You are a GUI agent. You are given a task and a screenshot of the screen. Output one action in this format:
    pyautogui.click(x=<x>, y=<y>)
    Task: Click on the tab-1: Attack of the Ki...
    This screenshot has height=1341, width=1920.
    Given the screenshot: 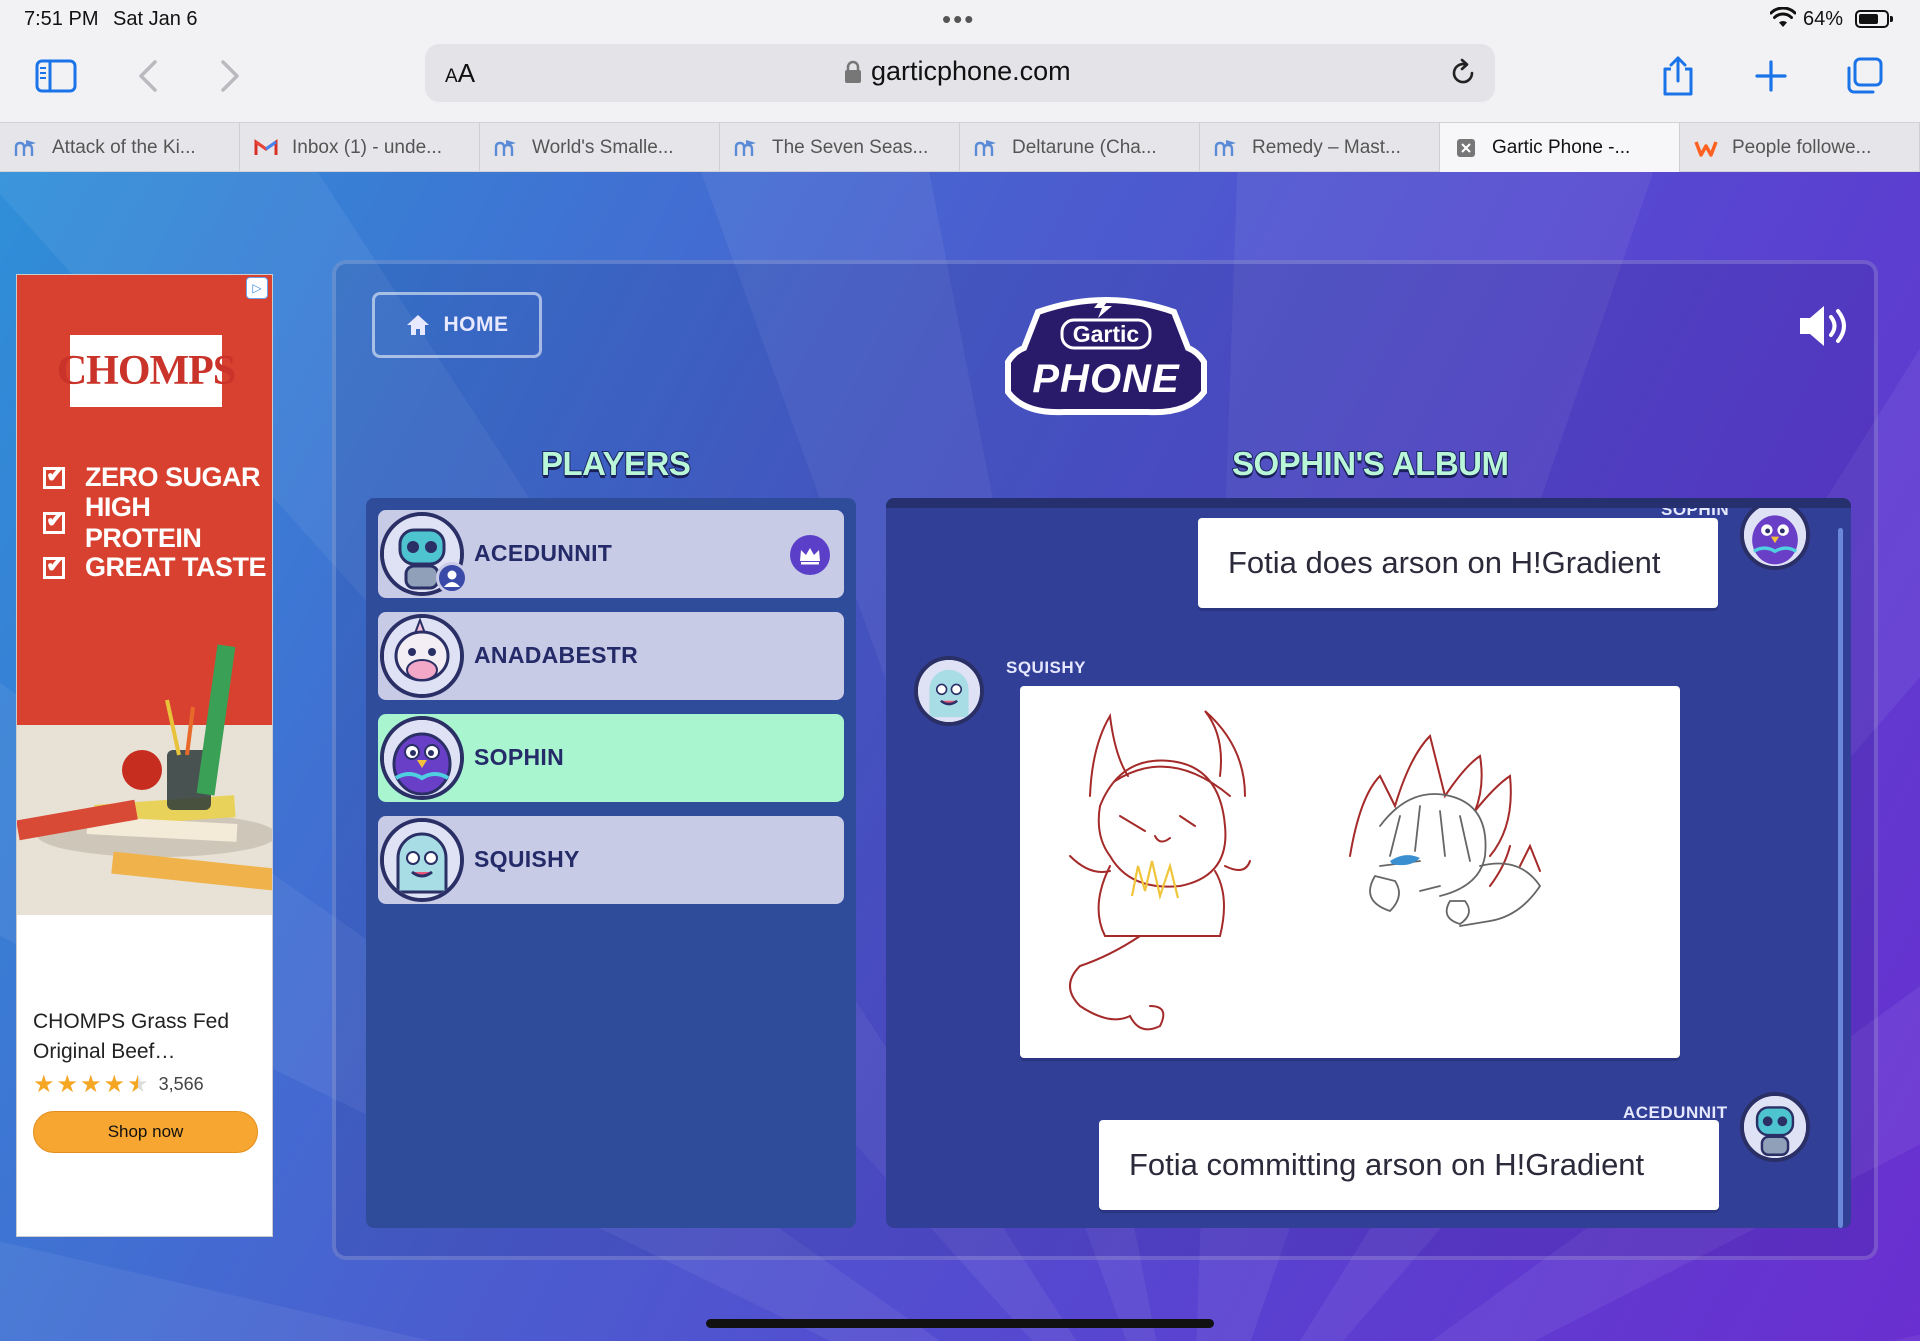 What is the action you would take?
    pyautogui.click(x=120, y=147)
    